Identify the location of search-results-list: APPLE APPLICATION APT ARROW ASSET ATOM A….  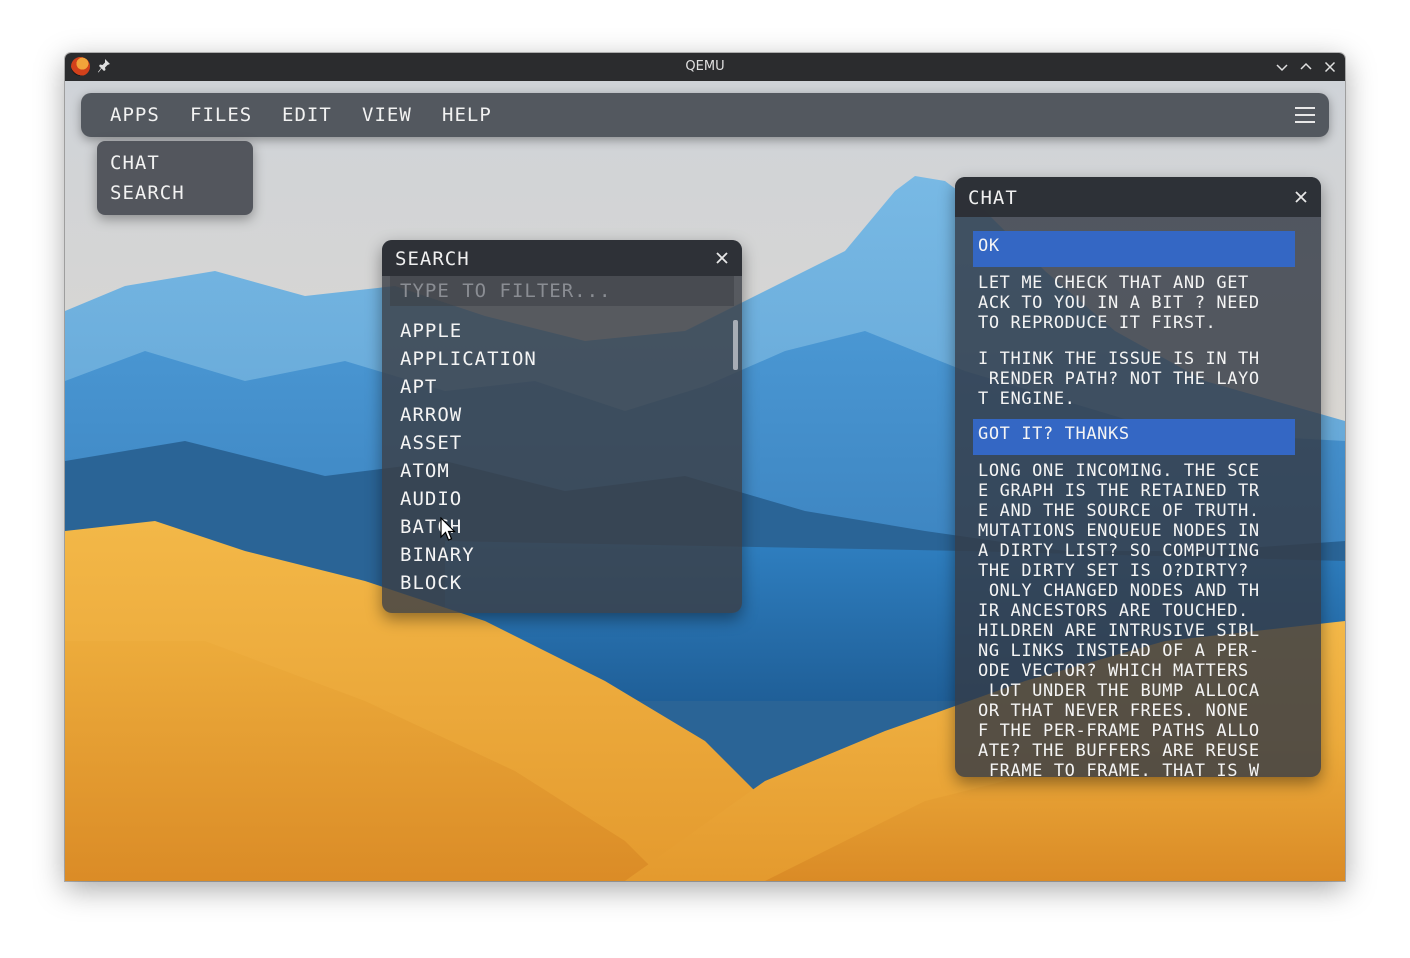
(560, 465).